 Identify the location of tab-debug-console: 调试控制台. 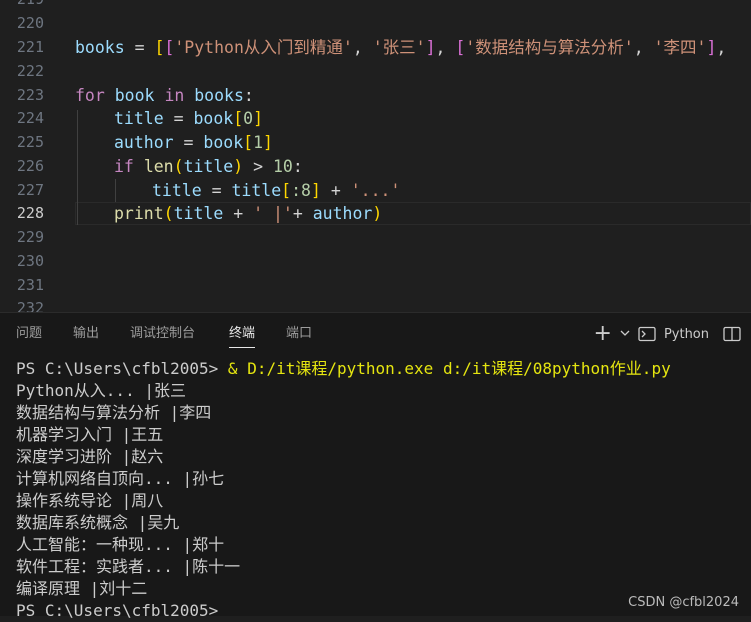
(162, 336).